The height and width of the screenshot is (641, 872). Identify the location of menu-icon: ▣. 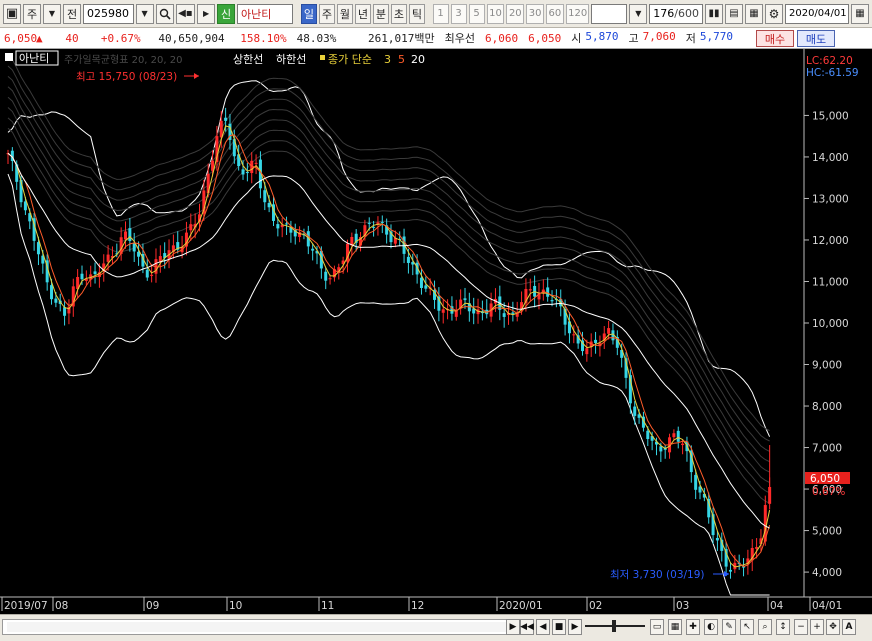
(12, 13).